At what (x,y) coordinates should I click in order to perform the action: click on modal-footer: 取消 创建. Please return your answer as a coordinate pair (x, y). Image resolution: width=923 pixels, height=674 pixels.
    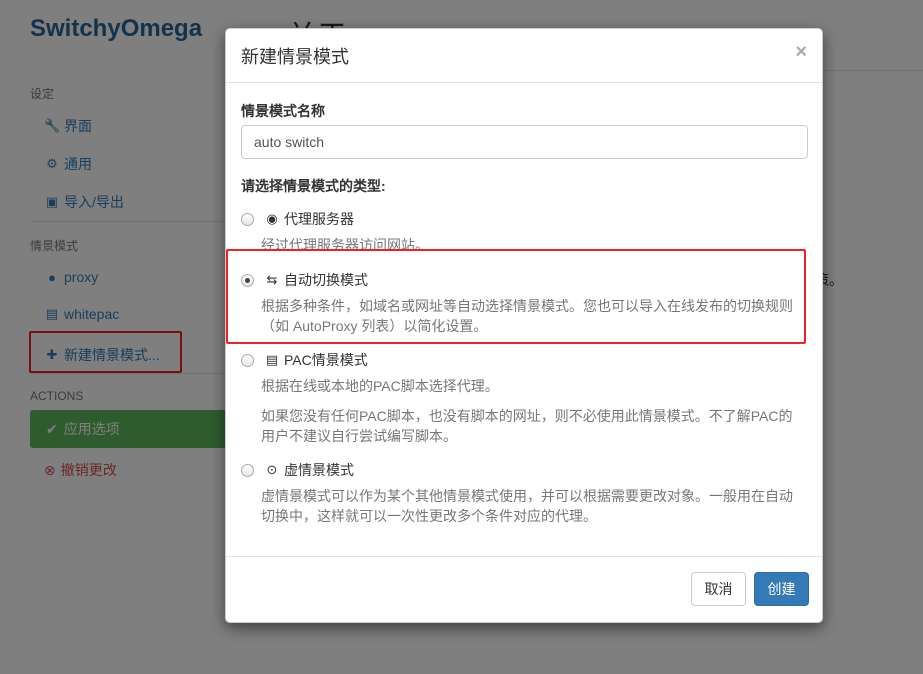
    Looking at the image, I should click on (524, 589).